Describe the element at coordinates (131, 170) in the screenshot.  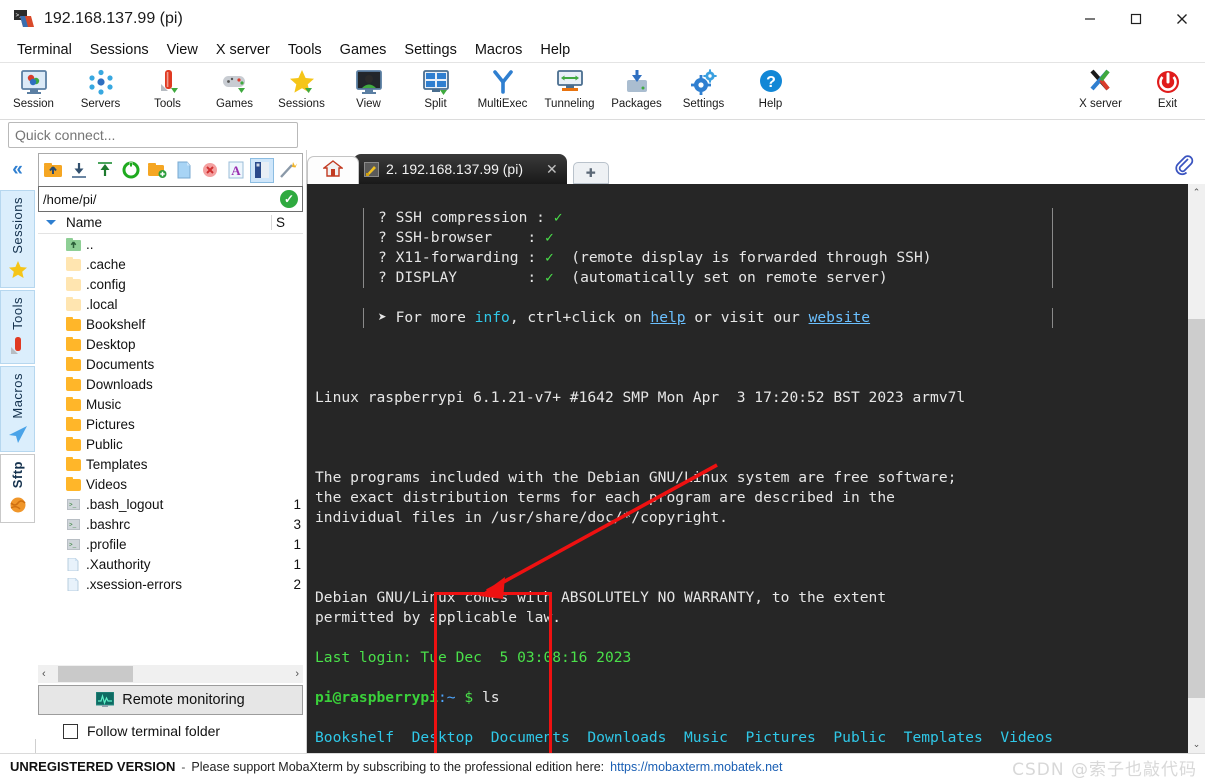
I see `refresh-icon` at that location.